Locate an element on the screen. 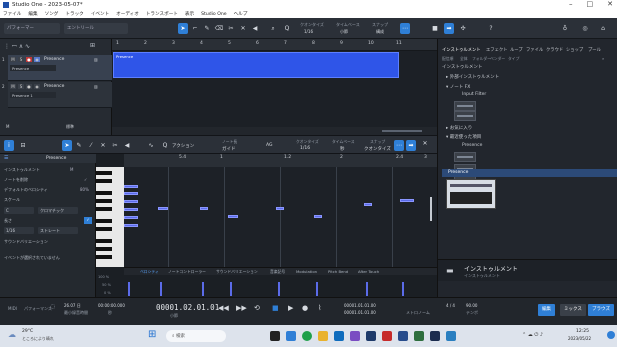  editor-eraser-icon: ✕ is located at coordinates (103, 145).